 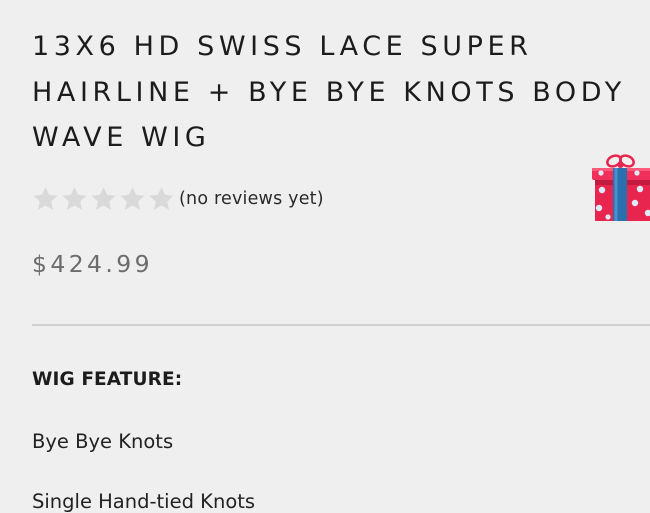 I want to click on feature-item: Bye Bye Knots, so click(x=103, y=441).